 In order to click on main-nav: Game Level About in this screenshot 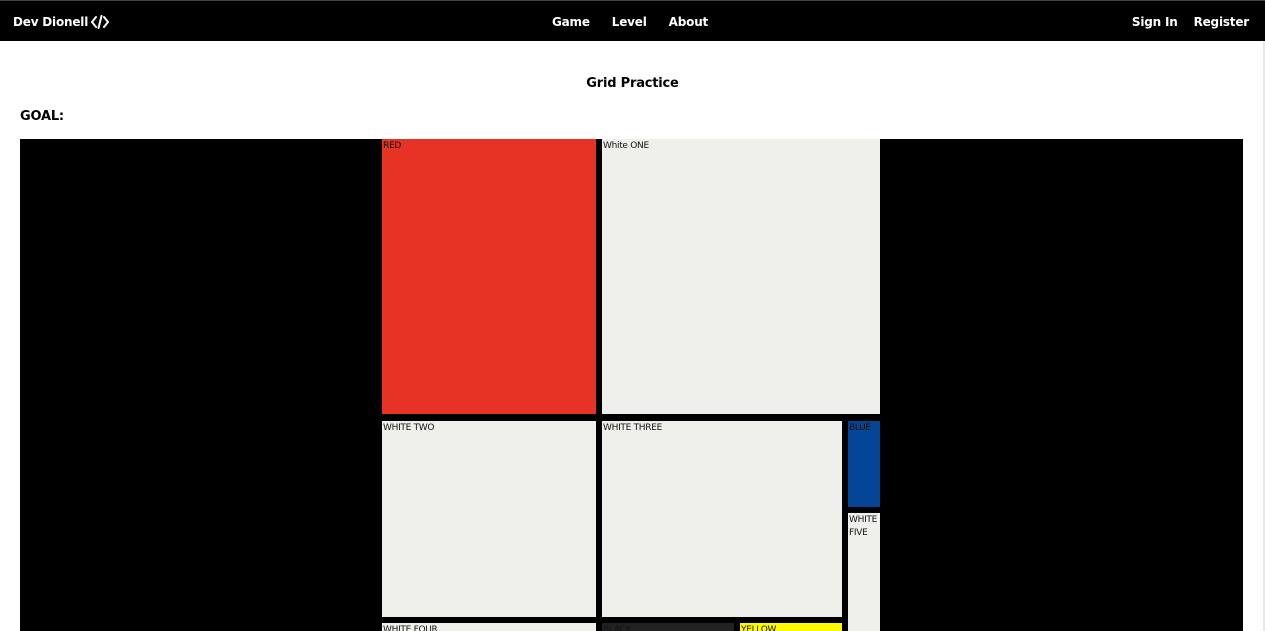, I will do `click(630, 22)`.